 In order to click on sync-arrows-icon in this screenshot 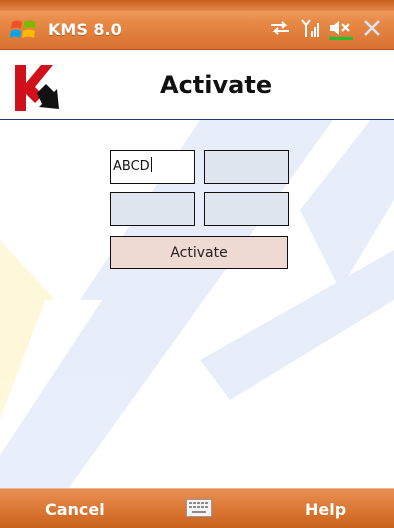, I will do `click(280, 30)`.